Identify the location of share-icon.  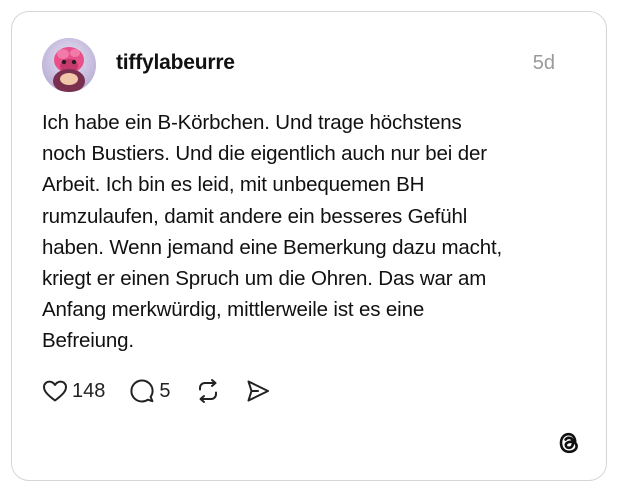
(258, 391).